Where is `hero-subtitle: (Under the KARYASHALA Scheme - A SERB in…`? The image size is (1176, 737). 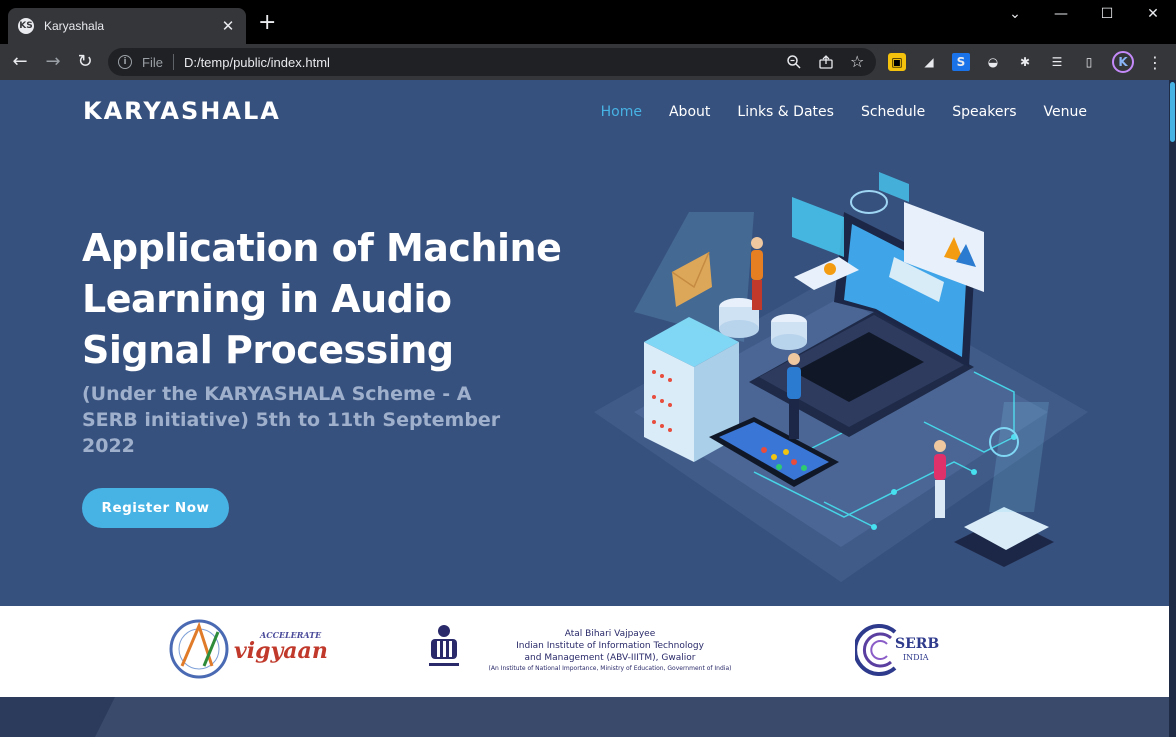
hero-subtitle: (Under the KARYASHALA Scheme - A SERB in… is located at coordinates (291, 420).